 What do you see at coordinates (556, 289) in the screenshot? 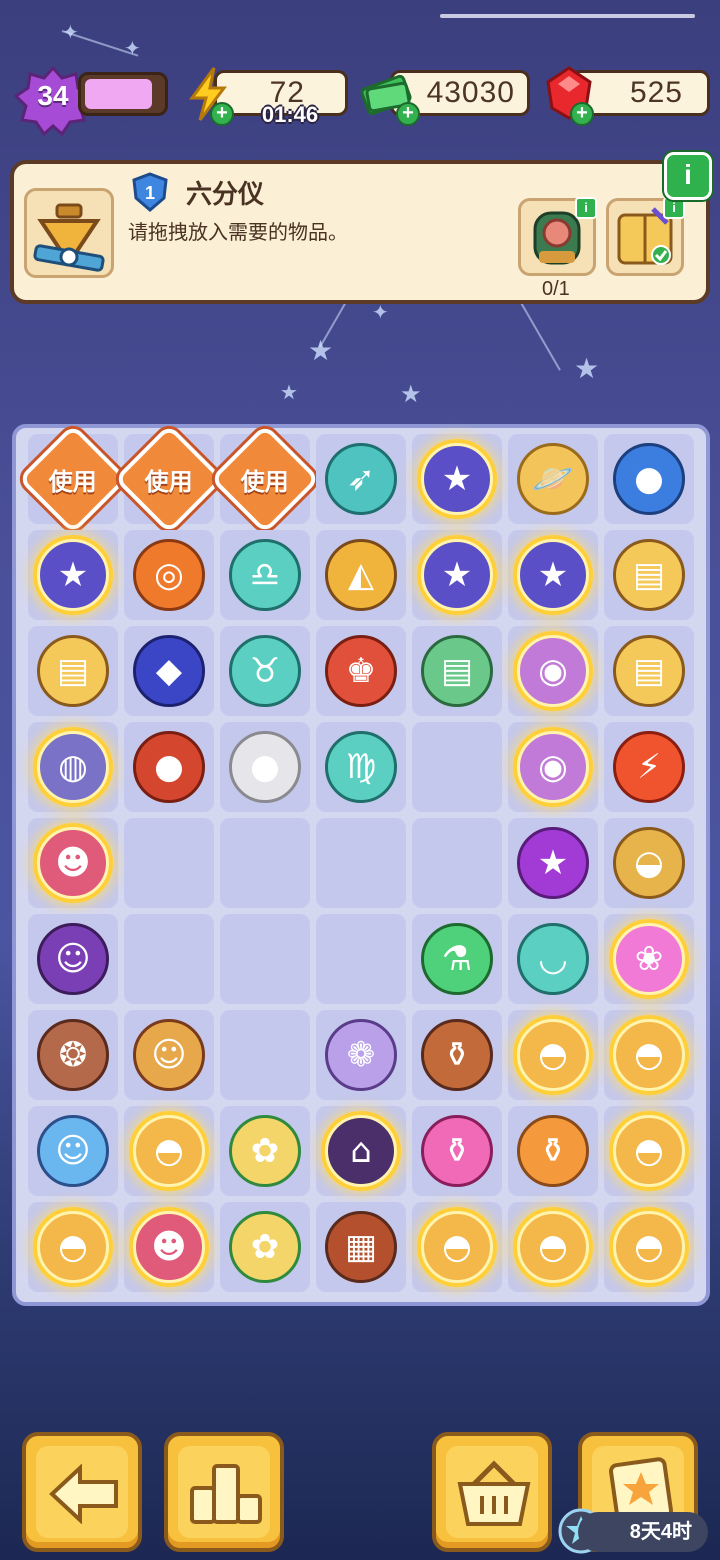
I see `quest-progress-count: 0/1` at bounding box center [556, 289].